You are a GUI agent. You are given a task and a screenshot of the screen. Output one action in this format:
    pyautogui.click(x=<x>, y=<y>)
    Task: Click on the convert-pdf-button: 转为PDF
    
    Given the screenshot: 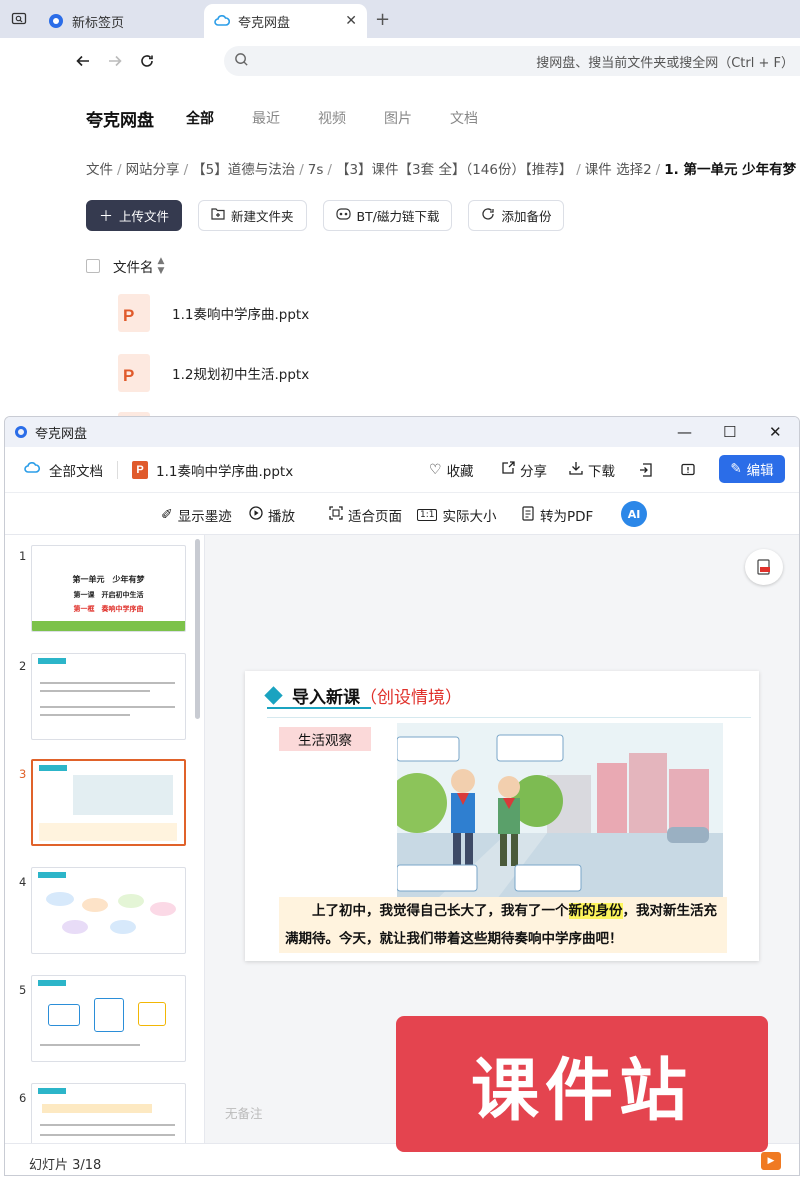 What is the action you would take?
    pyautogui.click(x=557, y=515)
    